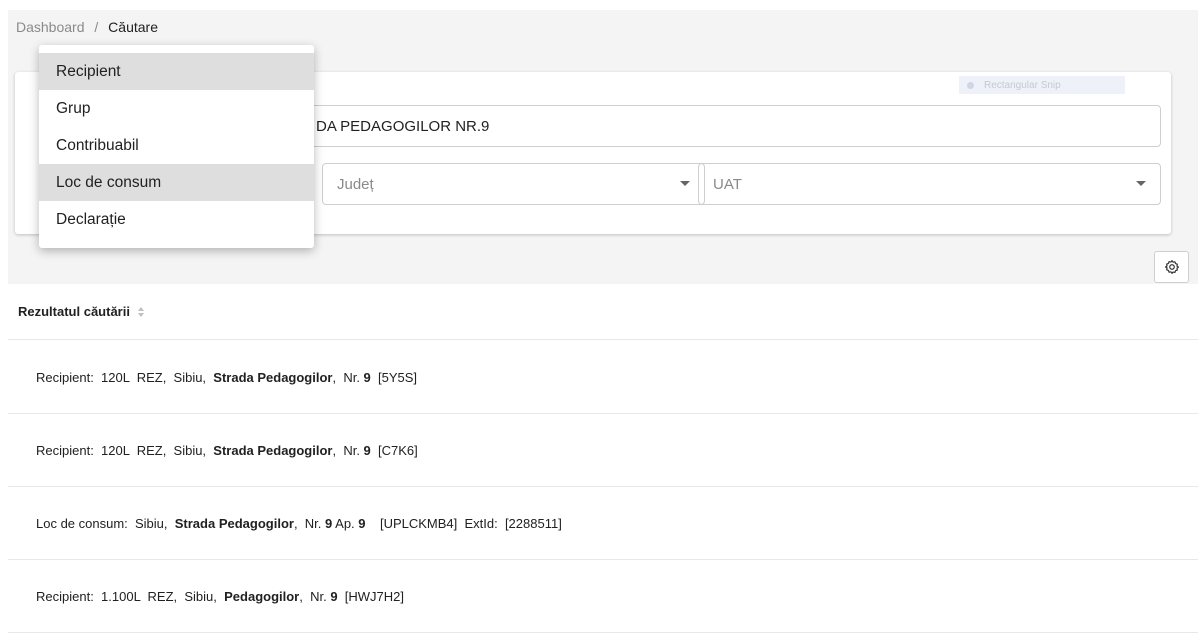 This screenshot has height=633, width=1198. Describe the element at coordinates (50, 27) in the screenshot. I see `breadcrumb-dashboard-link: Dashboard` at that location.